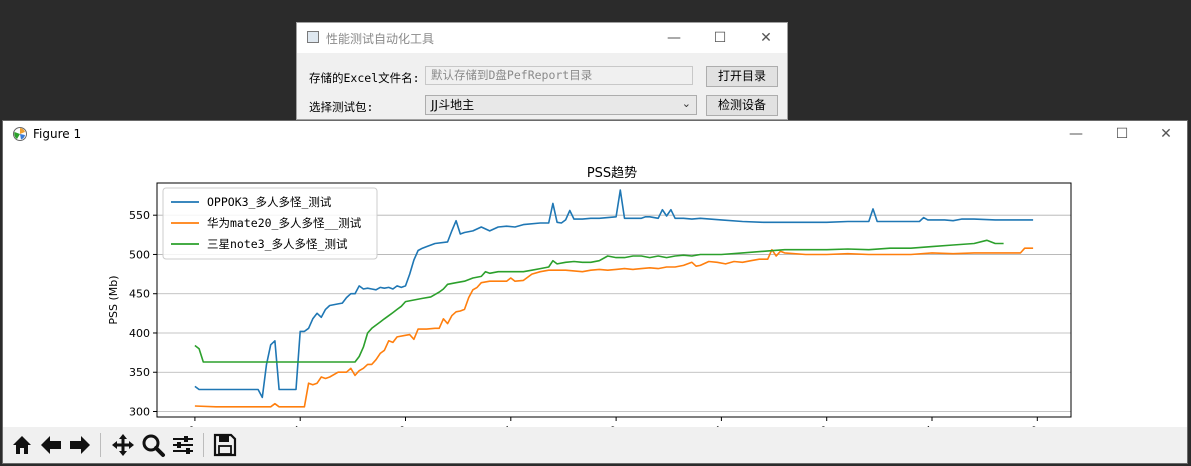  What do you see at coordinates (686, 103) in the screenshot?
I see `chevron-down-icon: ⌄` at bounding box center [686, 103].